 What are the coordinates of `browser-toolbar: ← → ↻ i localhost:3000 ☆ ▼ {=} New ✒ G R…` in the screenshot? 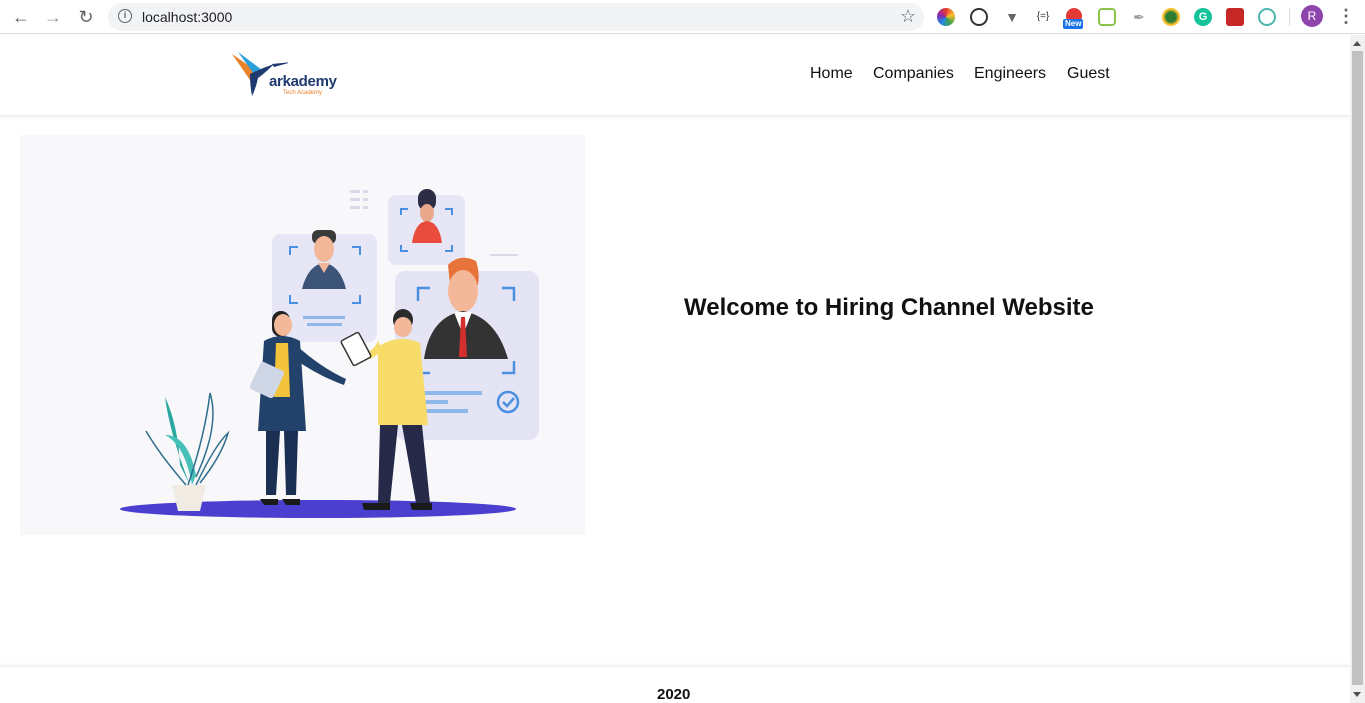 It's located at (682, 17).